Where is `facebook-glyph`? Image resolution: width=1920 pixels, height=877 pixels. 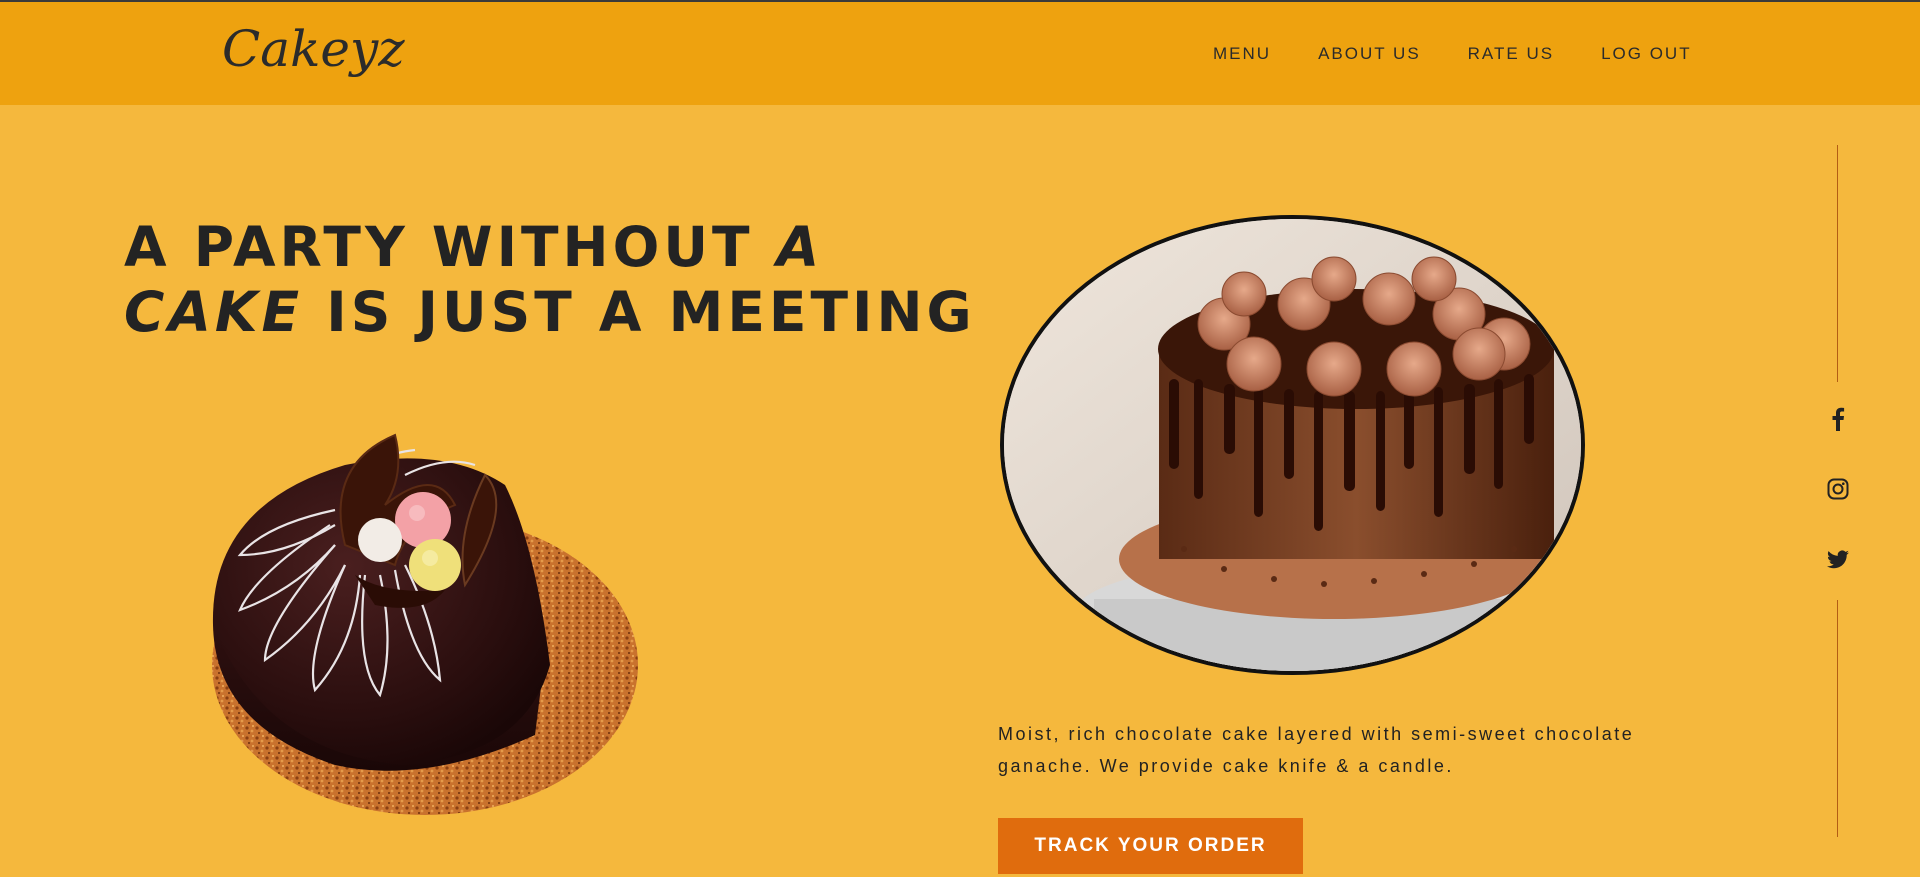 facebook-glyph is located at coordinates (1838, 419).